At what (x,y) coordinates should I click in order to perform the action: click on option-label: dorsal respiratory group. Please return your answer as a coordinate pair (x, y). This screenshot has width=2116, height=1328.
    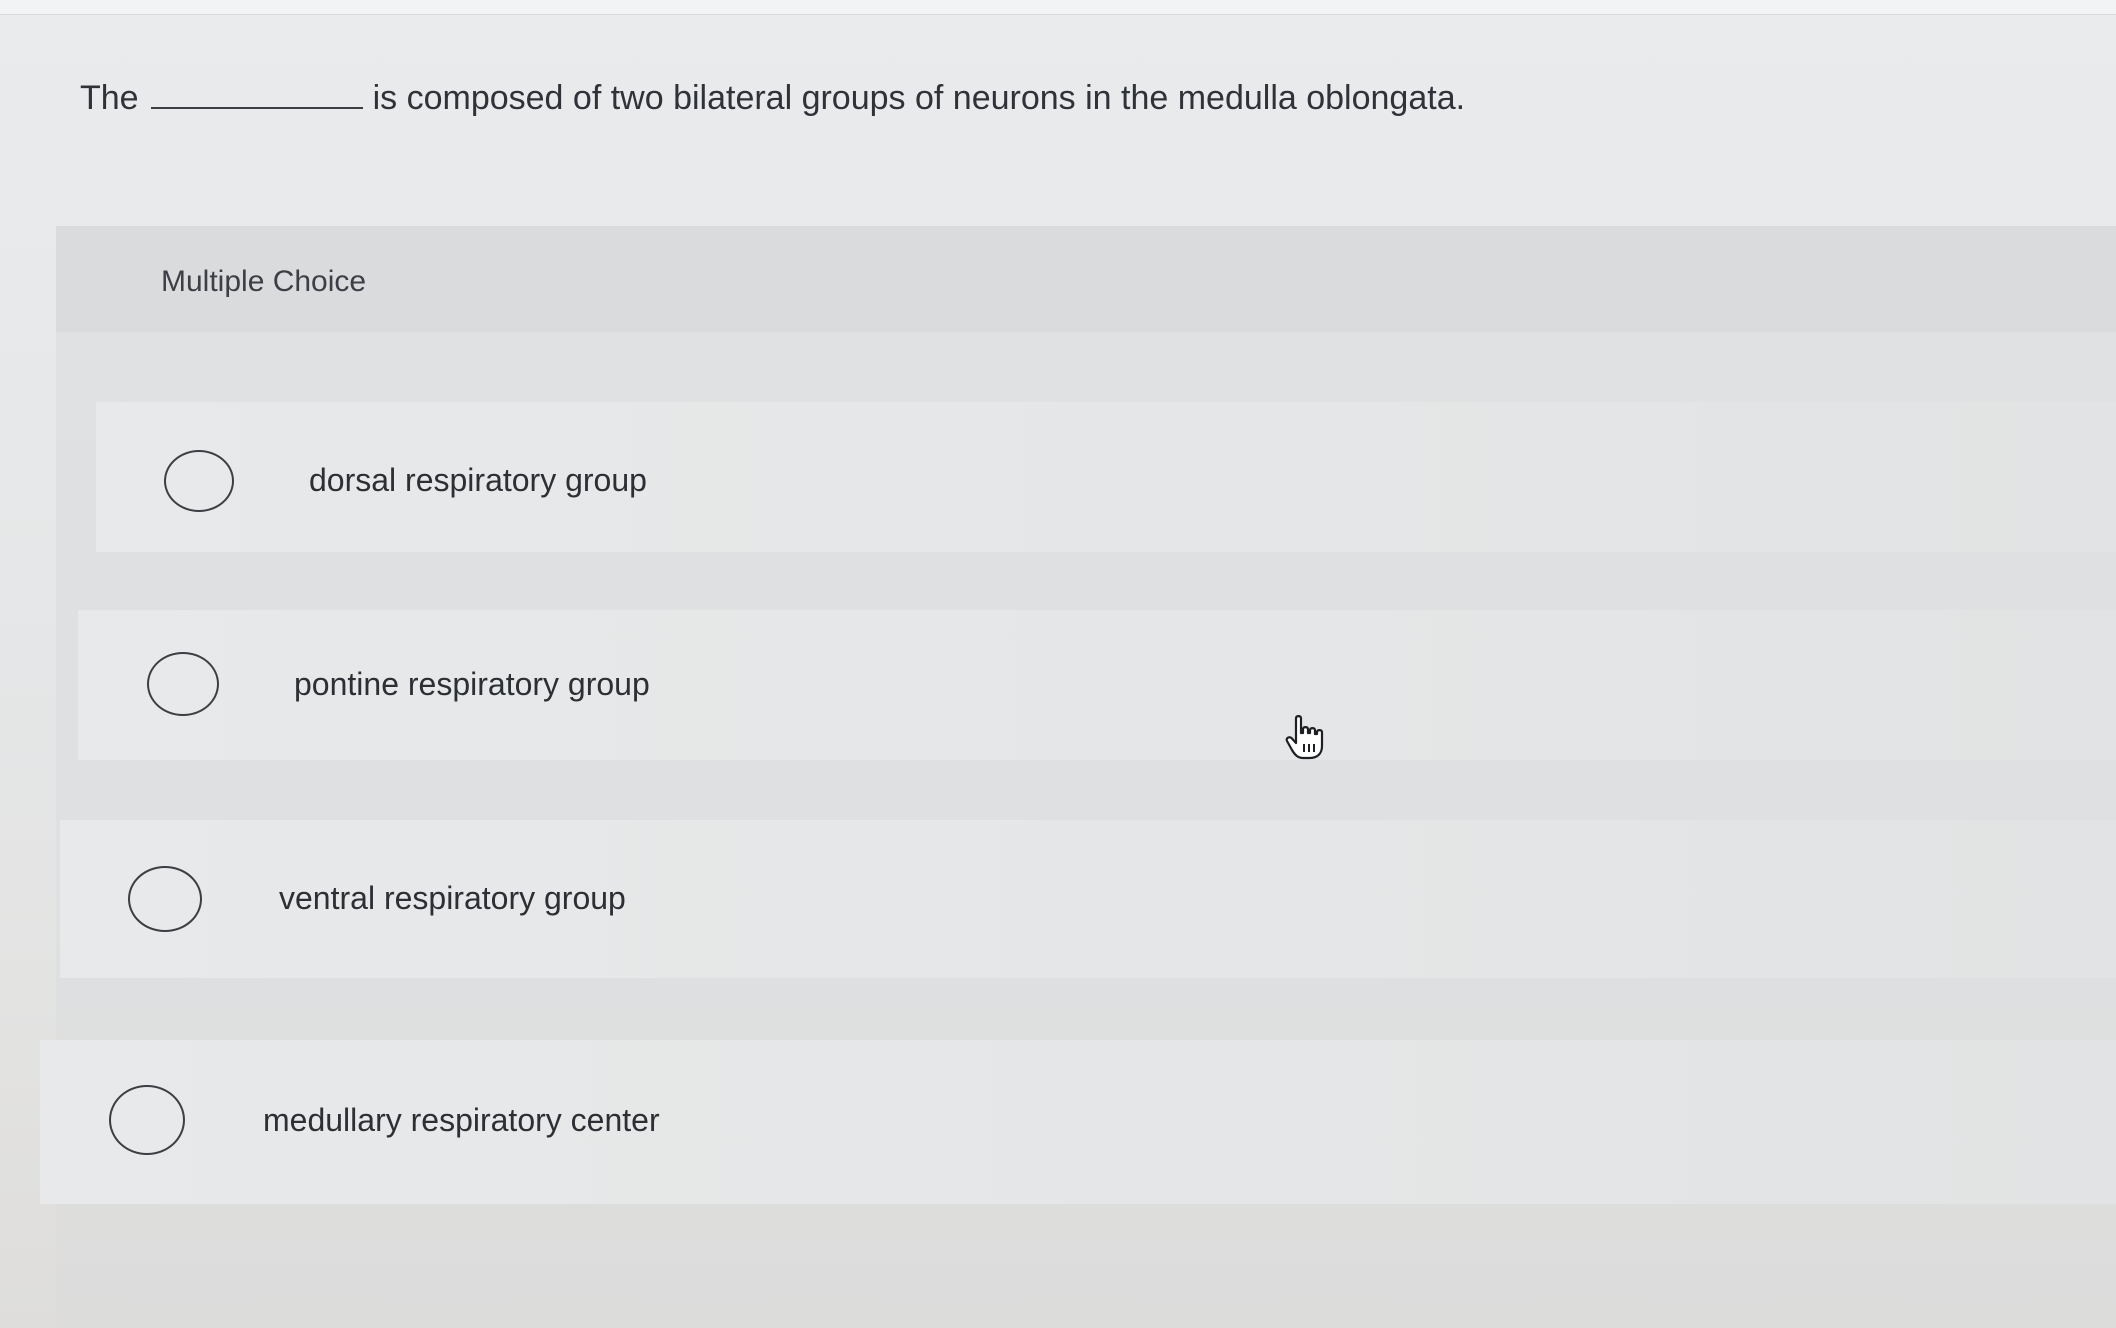
    Looking at the image, I should click on (478, 480).